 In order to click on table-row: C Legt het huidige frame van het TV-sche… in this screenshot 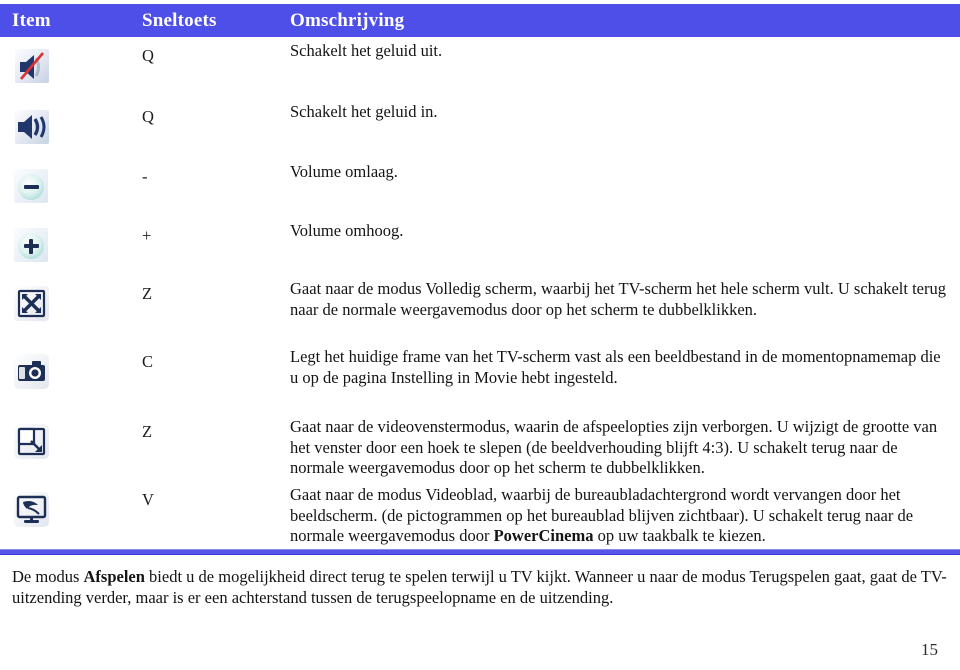, I will do `click(480, 382)`.